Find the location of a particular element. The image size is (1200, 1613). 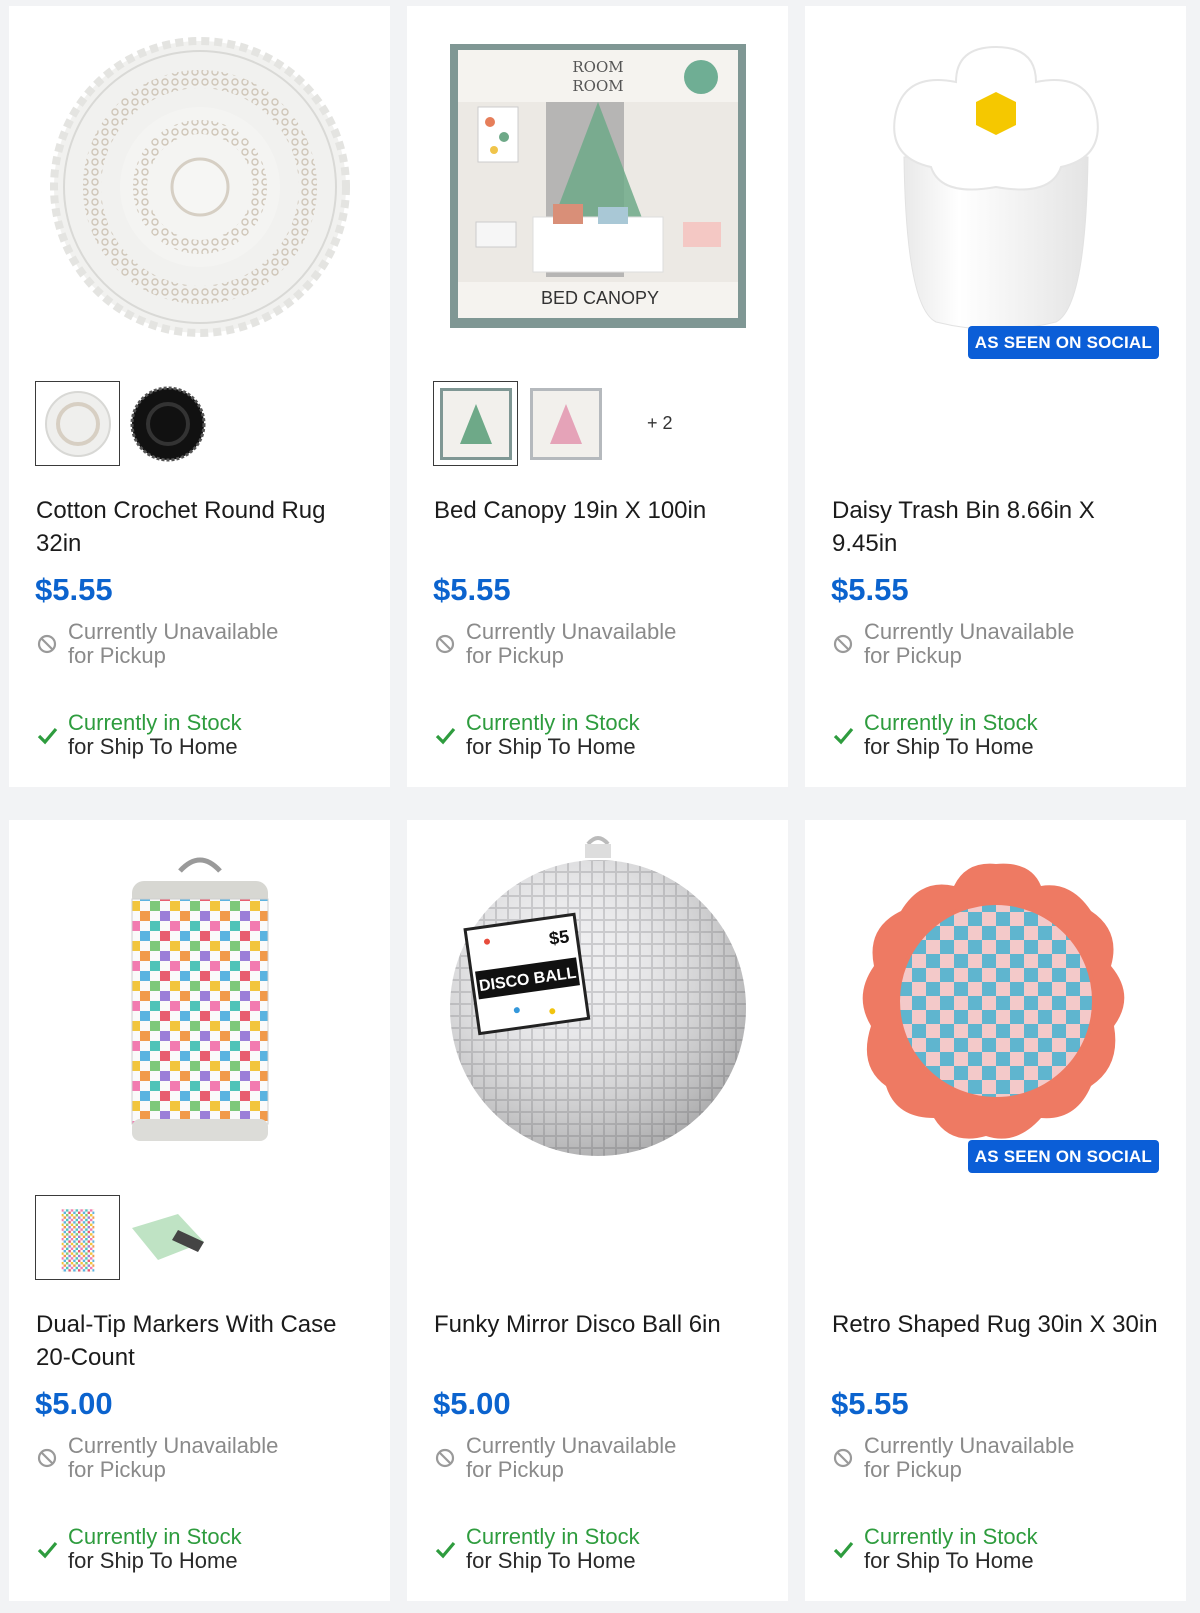

product-image: ROOM ROOM BED CANOPY is located at coordinates (597, 187).